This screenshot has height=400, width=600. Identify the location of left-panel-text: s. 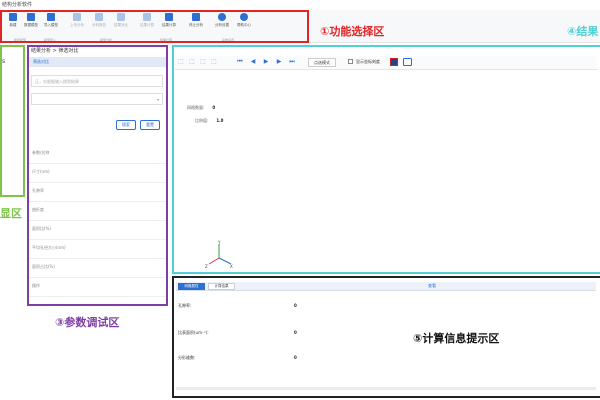
(4, 61).